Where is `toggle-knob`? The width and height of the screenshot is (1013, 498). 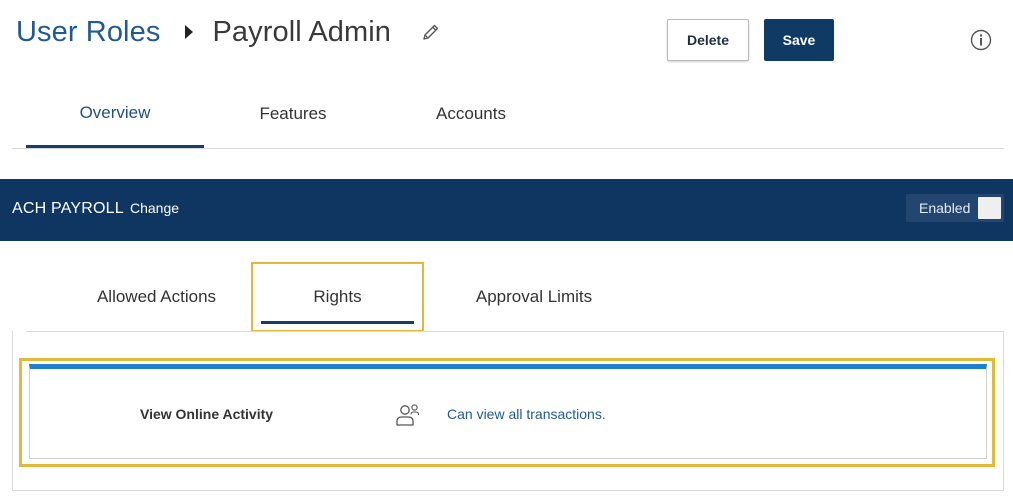
toggle-knob is located at coordinates (989, 208).